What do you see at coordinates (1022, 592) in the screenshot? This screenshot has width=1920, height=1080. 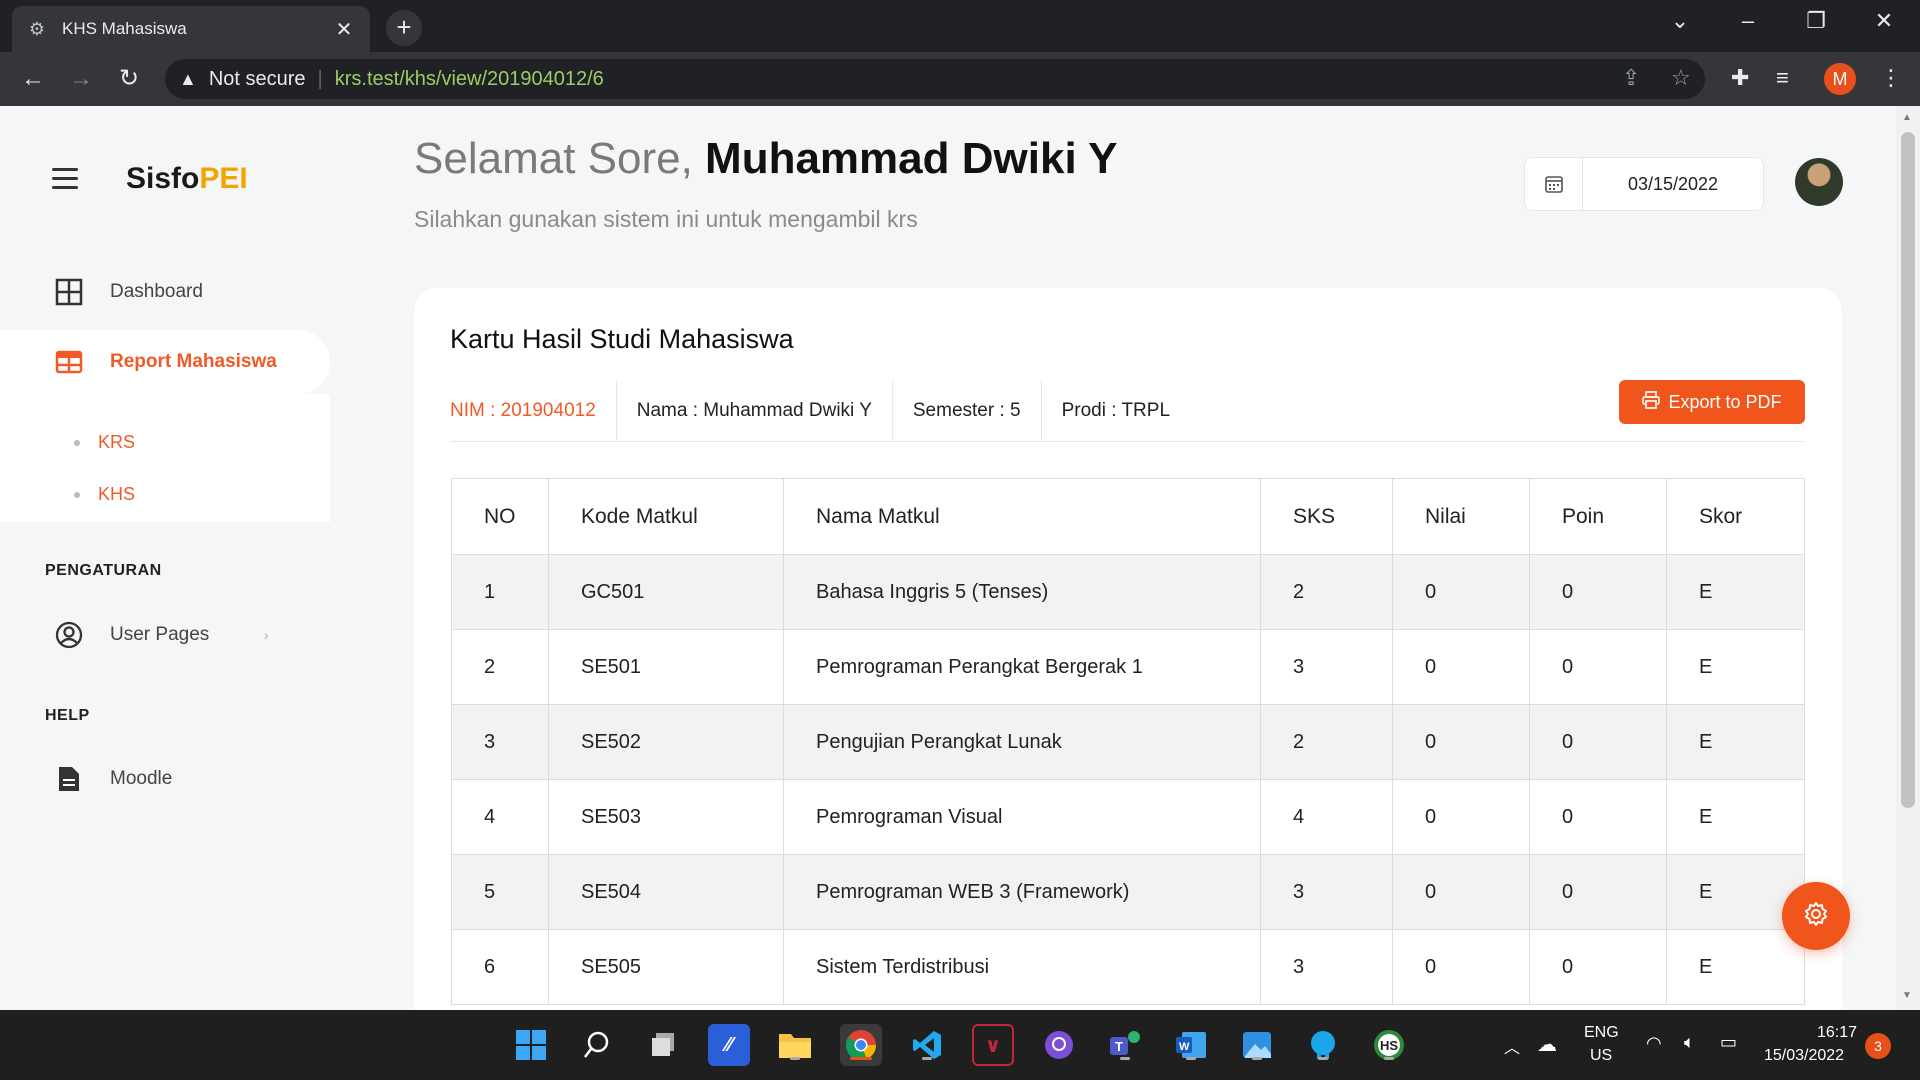 I see `table-cell: Bahasa Inggris 5 (Tenses)` at bounding box center [1022, 592].